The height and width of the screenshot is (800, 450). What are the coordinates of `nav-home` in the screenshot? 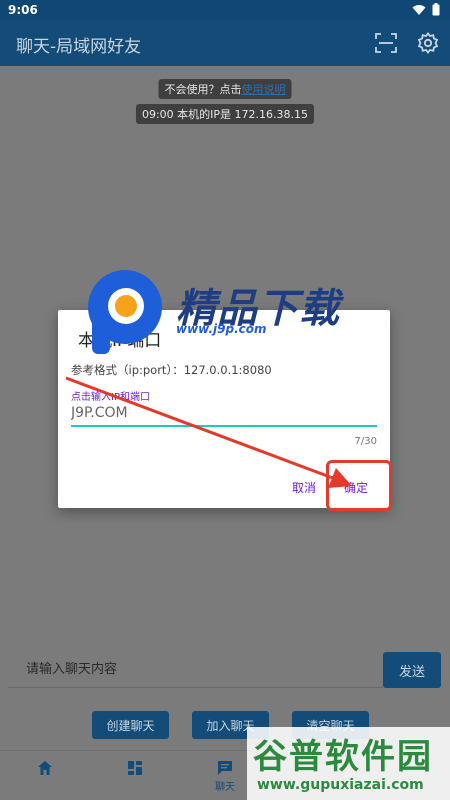 It's located at (45, 779).